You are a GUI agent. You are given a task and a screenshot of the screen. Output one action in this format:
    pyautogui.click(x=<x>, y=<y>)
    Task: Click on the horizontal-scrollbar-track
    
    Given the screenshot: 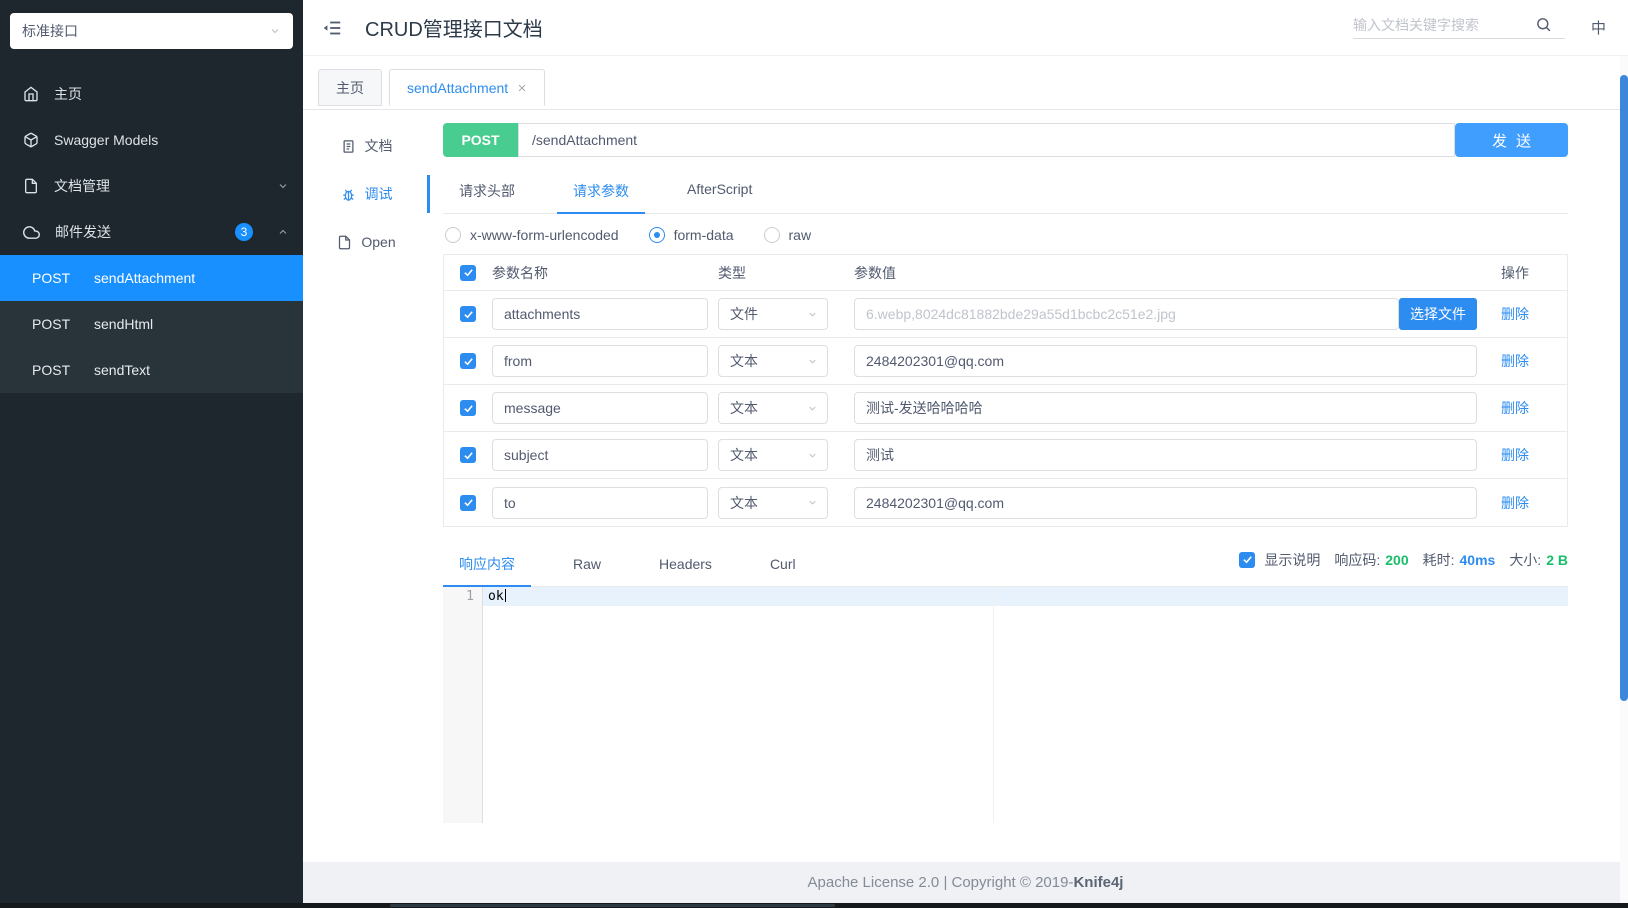 What is the action you would take?
    pyautogui.click(x=814, y=905)
    